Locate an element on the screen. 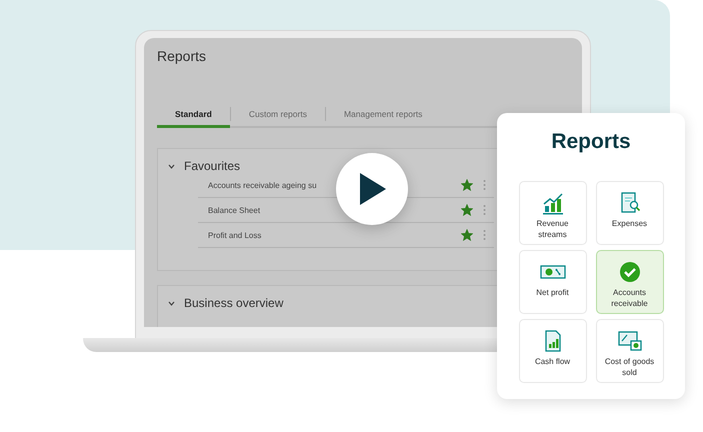  report-tile: Revenue streams is located at coordinates (552, 213).